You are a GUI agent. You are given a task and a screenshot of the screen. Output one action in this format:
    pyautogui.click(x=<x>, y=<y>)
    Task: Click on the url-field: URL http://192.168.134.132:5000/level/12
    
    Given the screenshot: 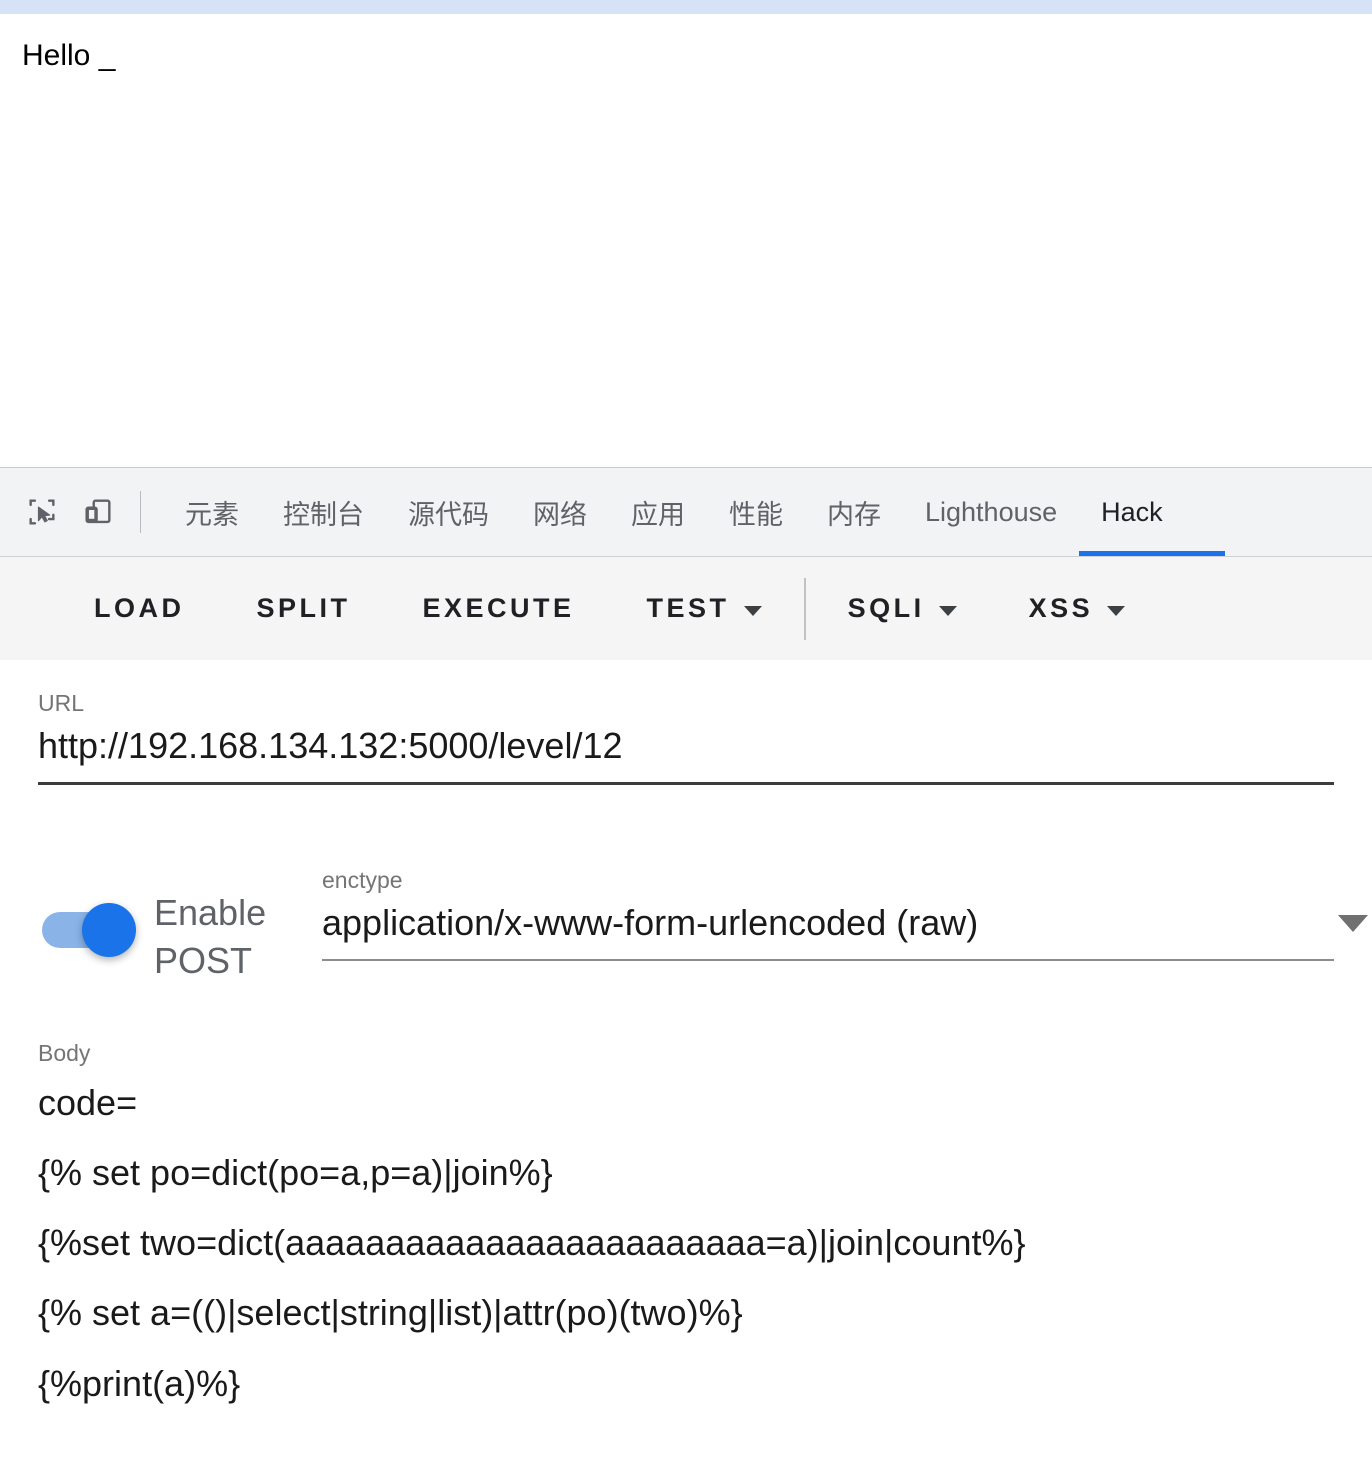 What is the action you would take?
    pyautogui.click(x=686, y=738)
    